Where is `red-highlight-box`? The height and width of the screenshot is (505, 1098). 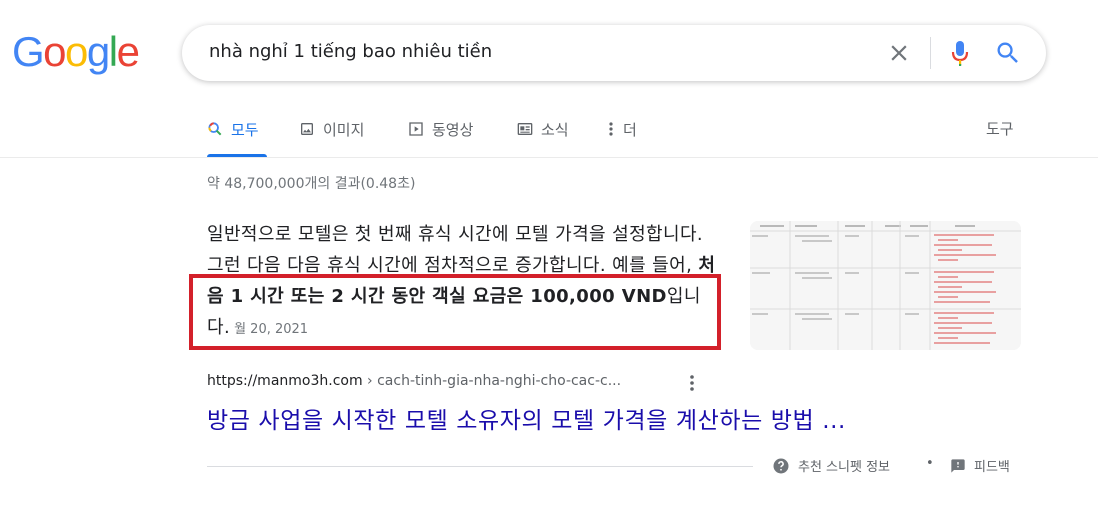
red-highlight-box is located at coordinates (455, 312).